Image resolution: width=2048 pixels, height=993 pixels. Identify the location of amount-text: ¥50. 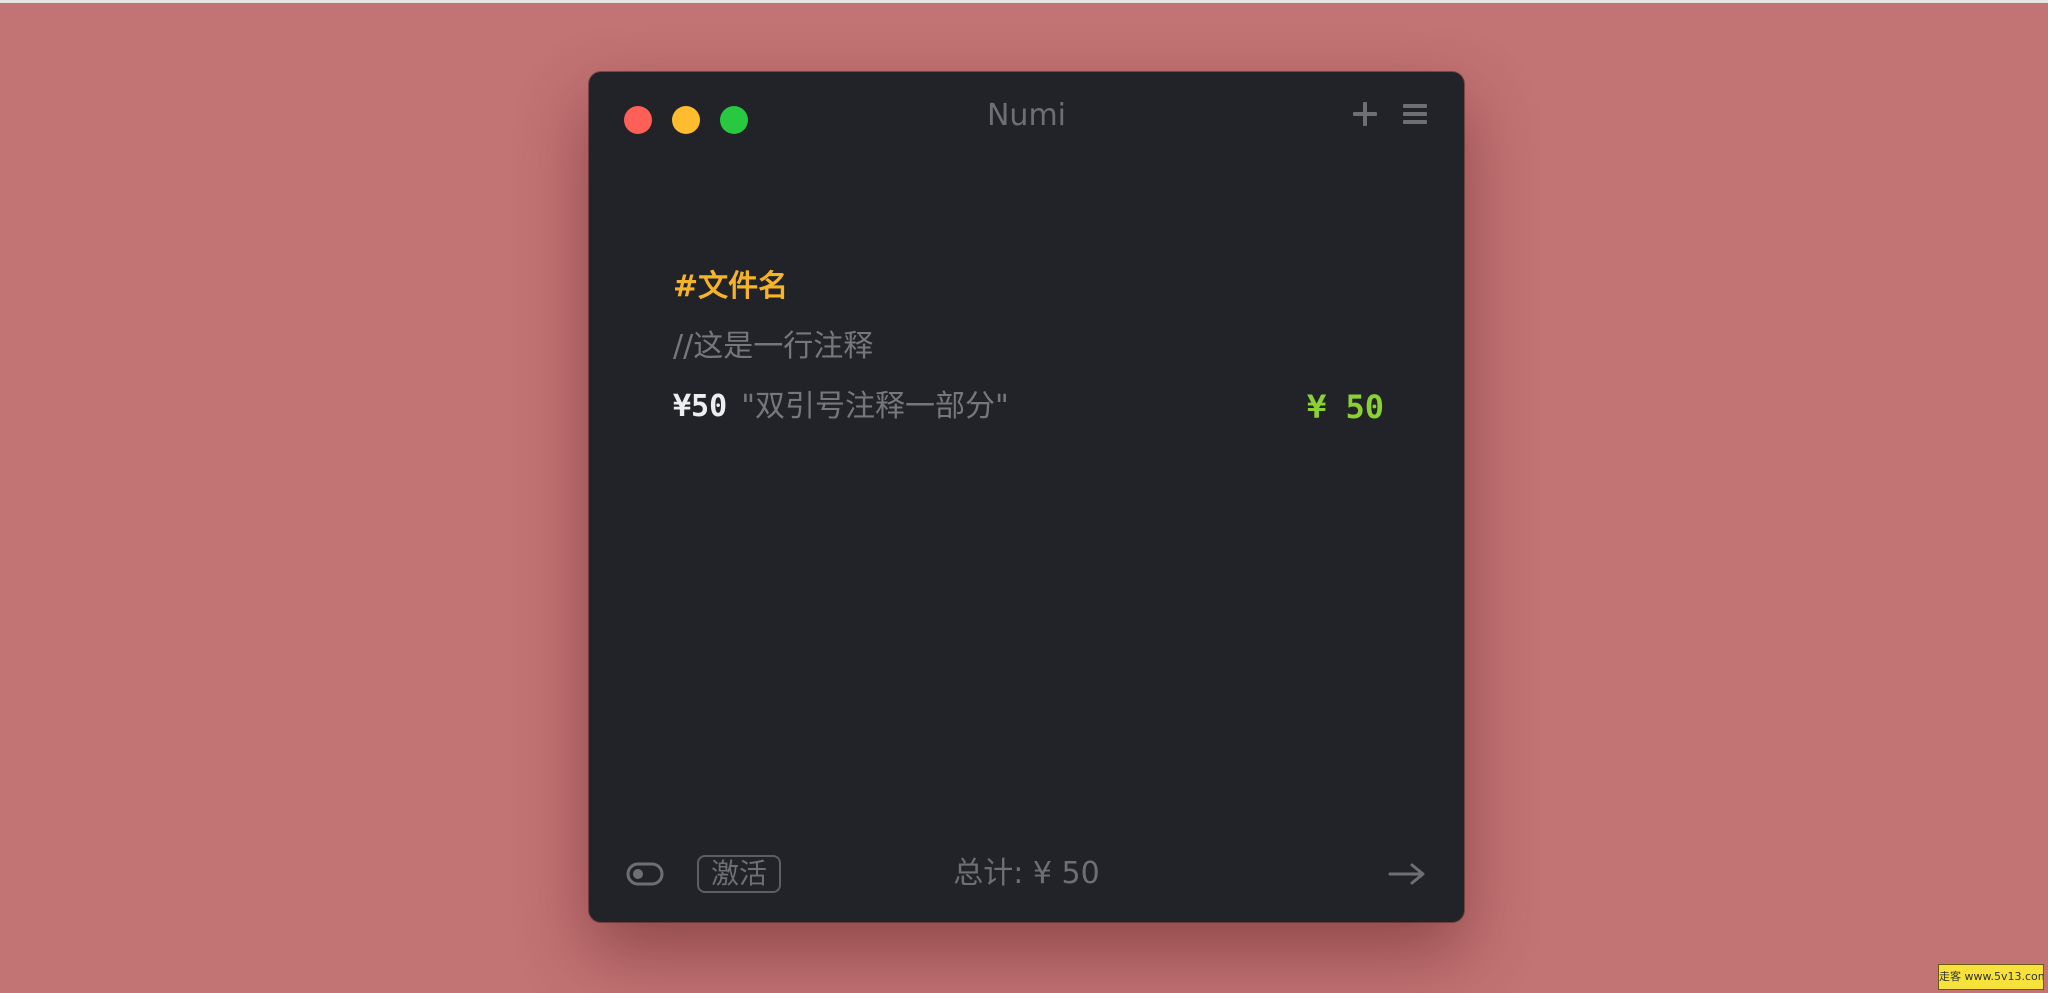
(700, 406).